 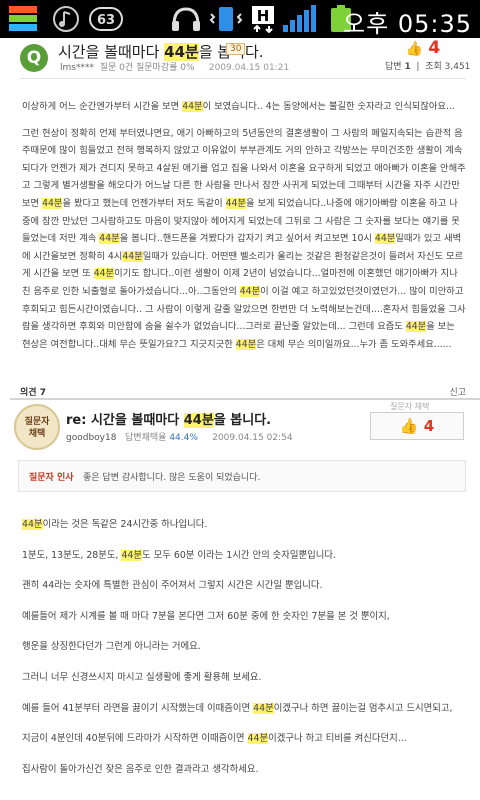 I want to click on answer-vote-button: 👍 4, so click(x=417, y=426).